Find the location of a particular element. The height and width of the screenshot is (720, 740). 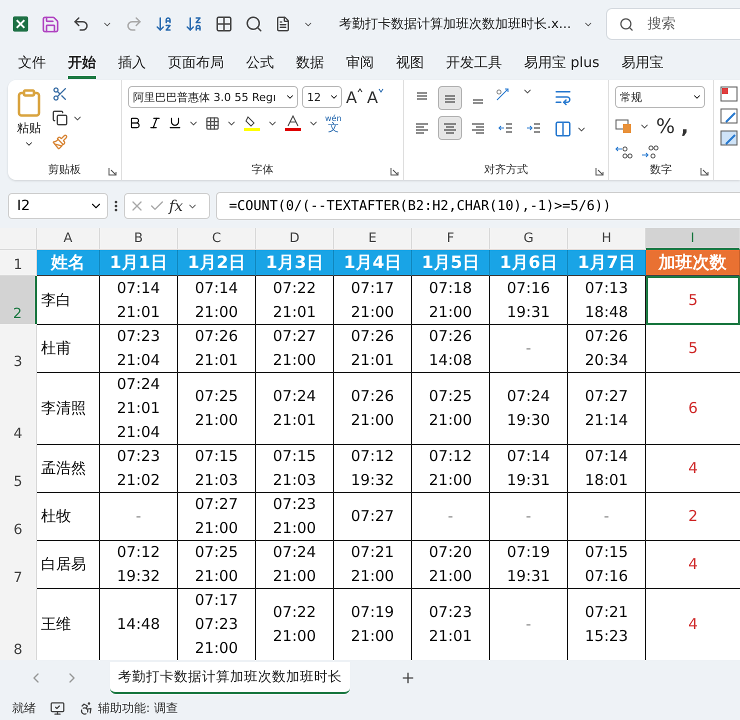

phonetic-button: wén 文 is located at coordinates (333, 123).